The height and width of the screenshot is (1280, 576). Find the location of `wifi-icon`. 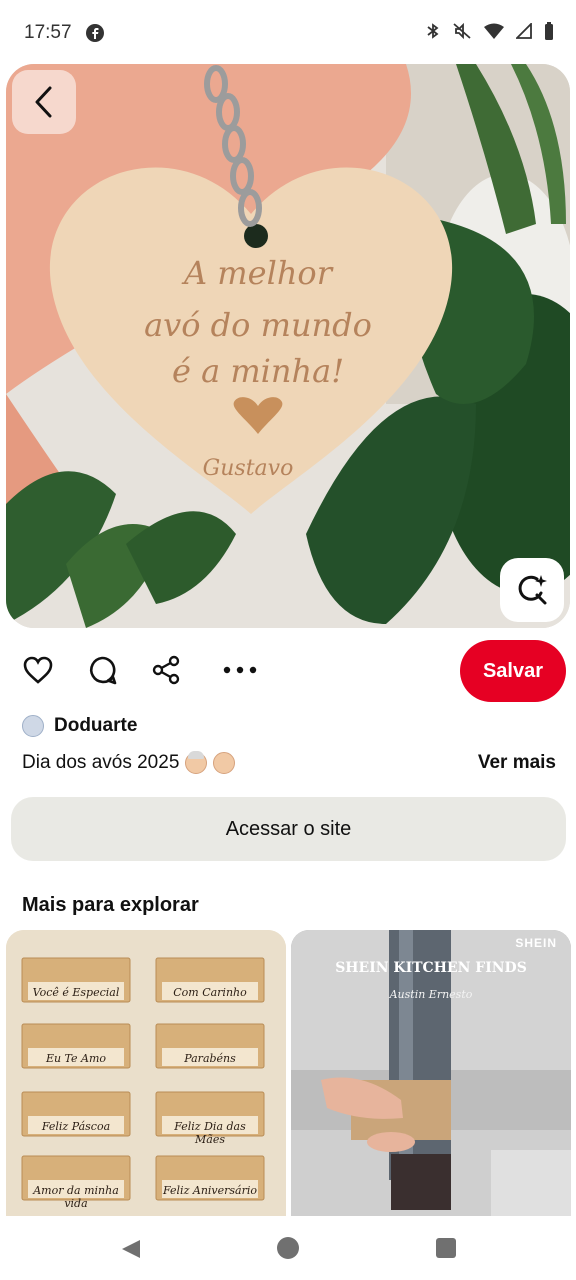

wifi-icon is located at coordinates (494, 31).